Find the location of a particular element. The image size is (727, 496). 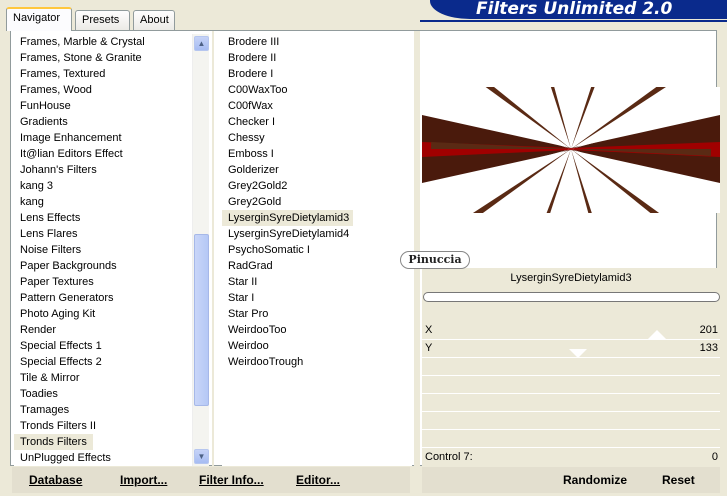

filter-item: WeirdooToo is located at coordinates (317, 330).